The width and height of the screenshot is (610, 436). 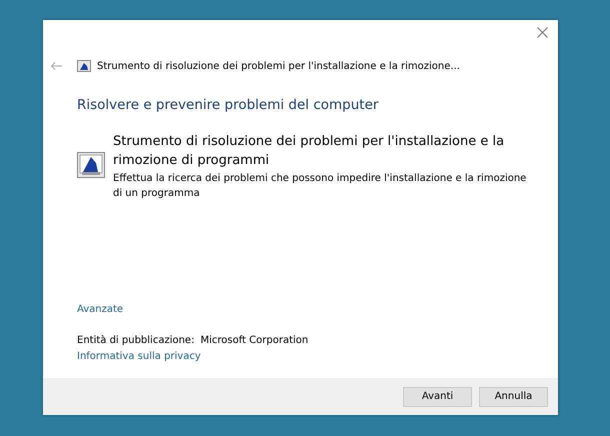 I want to click on cancel-button: Annulla, so click(x=513, y=396).